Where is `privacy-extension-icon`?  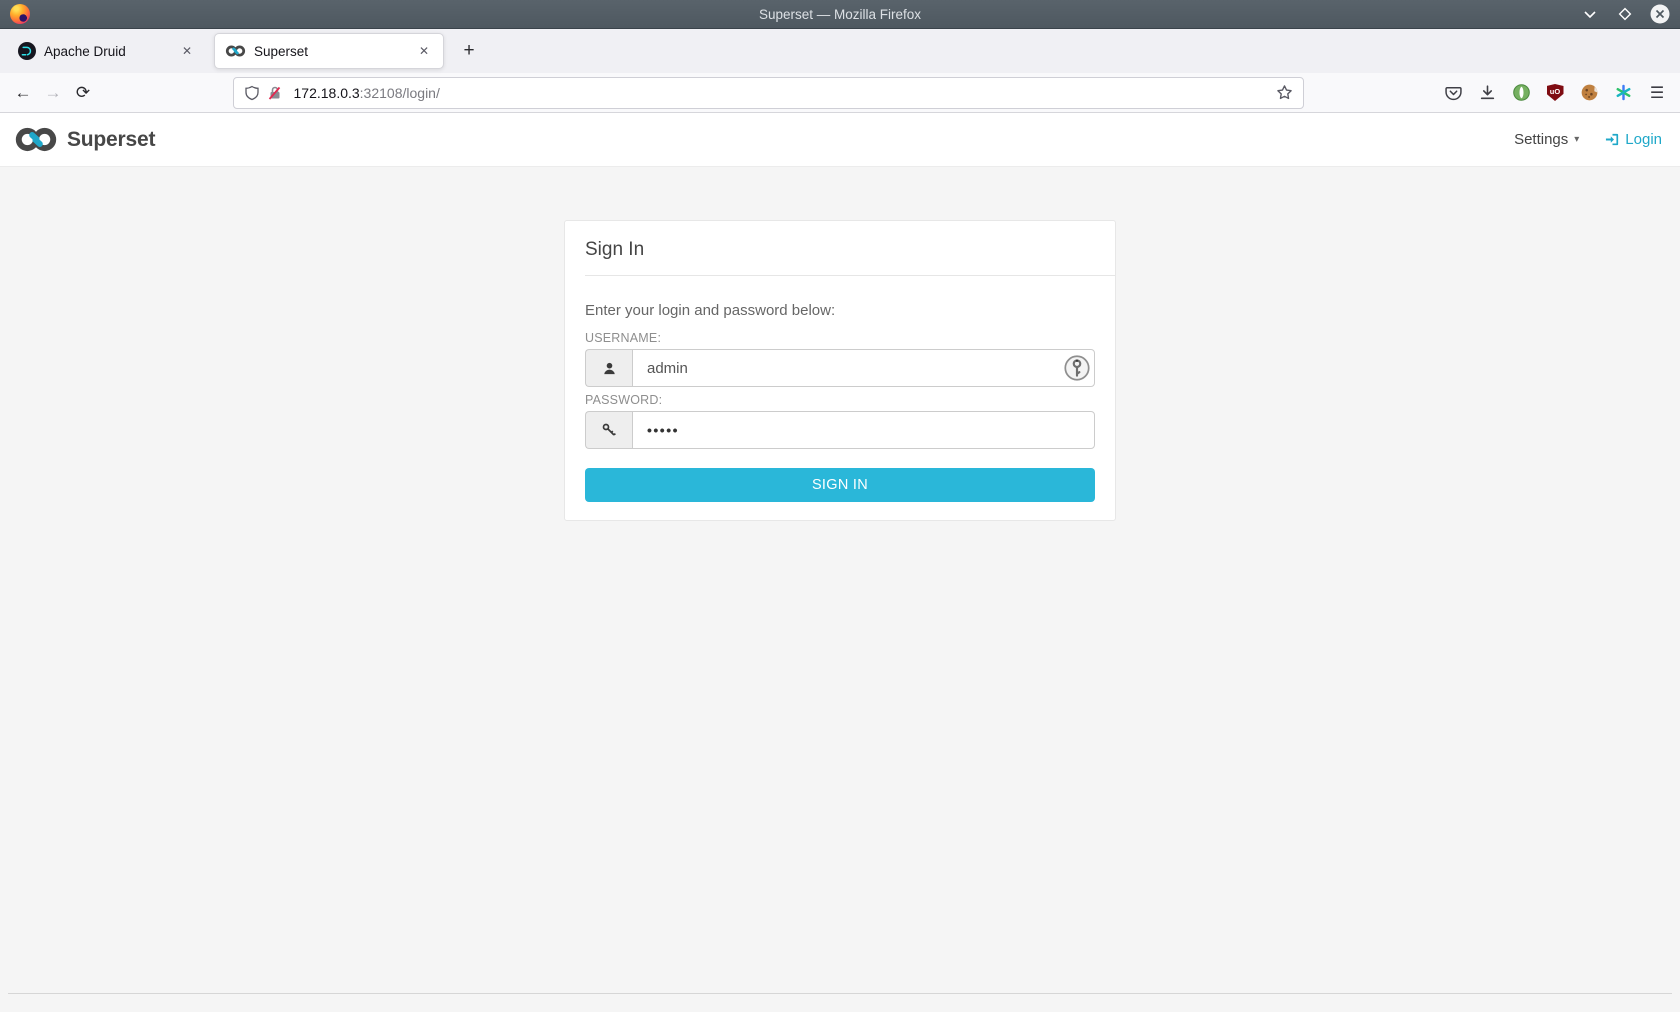
privacy-extension-icon is located at coordinates (1521, 93).